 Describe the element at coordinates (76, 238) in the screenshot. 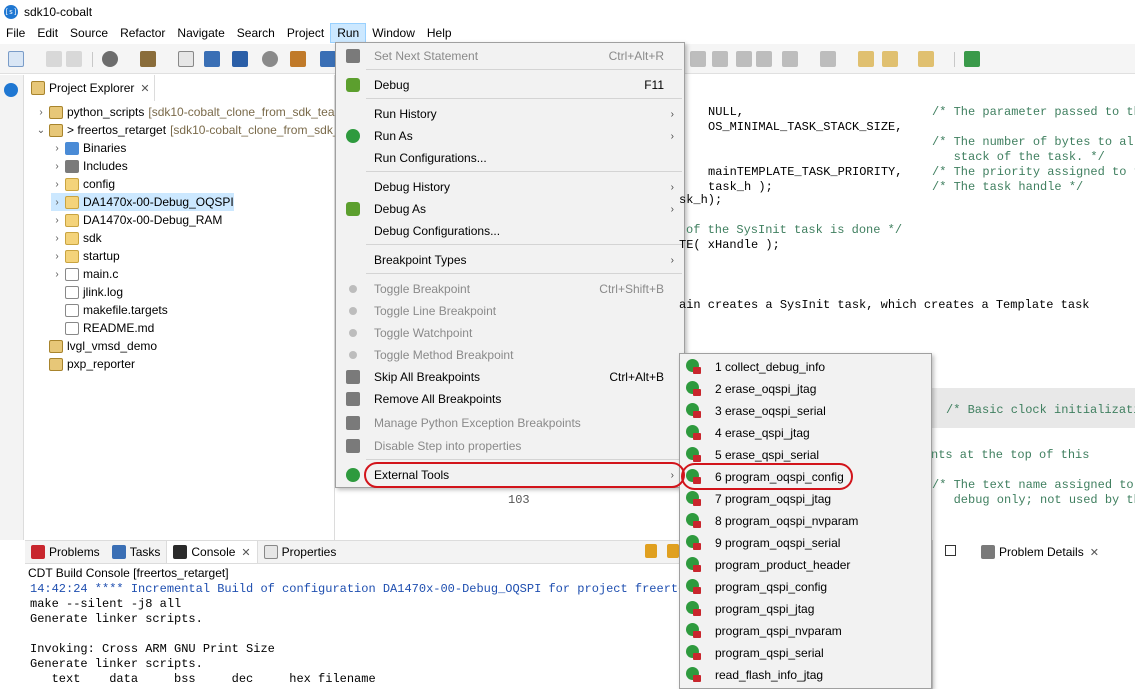

I see `tree-item: › sdk` at that location.